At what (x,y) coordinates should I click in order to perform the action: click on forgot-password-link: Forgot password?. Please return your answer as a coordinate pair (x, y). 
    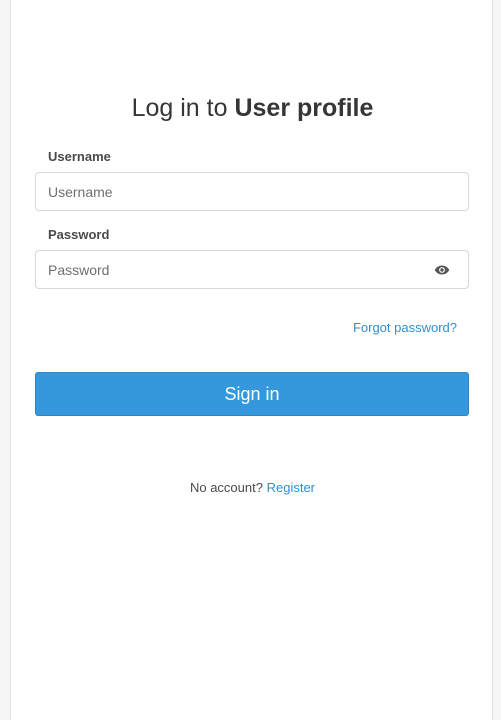
    Looking at the image, I should click on (405, 327).